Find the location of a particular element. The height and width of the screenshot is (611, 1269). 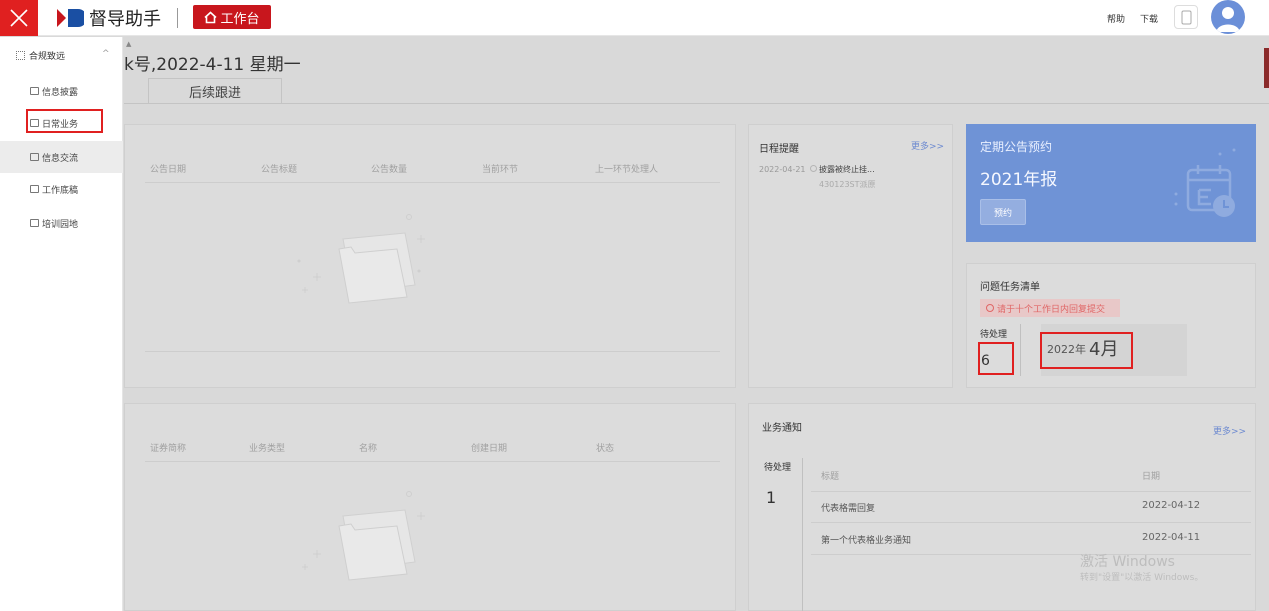

sidebar-item-label: 信息披露 is located at coordinates (60, 92).